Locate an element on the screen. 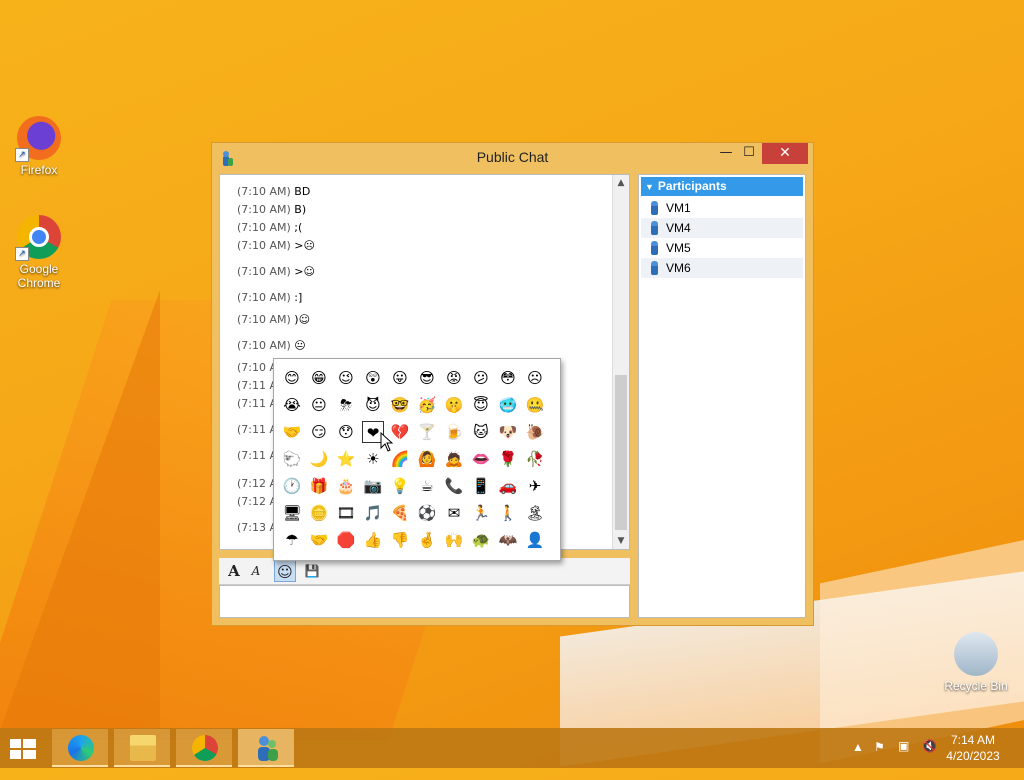 This screenshot has height=780, width=1024. emoticon-cell: 👤 is located at coordinates (535, 540).